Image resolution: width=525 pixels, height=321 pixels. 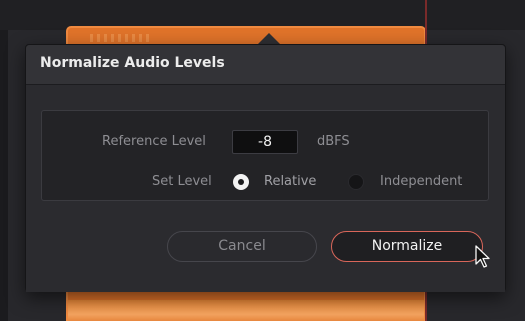 What do you see at coordinates (290, 181) in the screenshot?
I see `relative-radio-label: Relative` at bounding box center [290, 181].